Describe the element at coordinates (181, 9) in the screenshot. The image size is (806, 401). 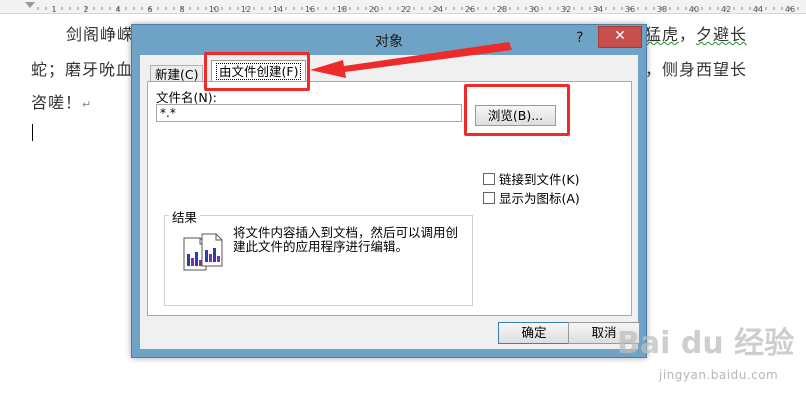
I see `ruler-tick-label: 8` at that location.